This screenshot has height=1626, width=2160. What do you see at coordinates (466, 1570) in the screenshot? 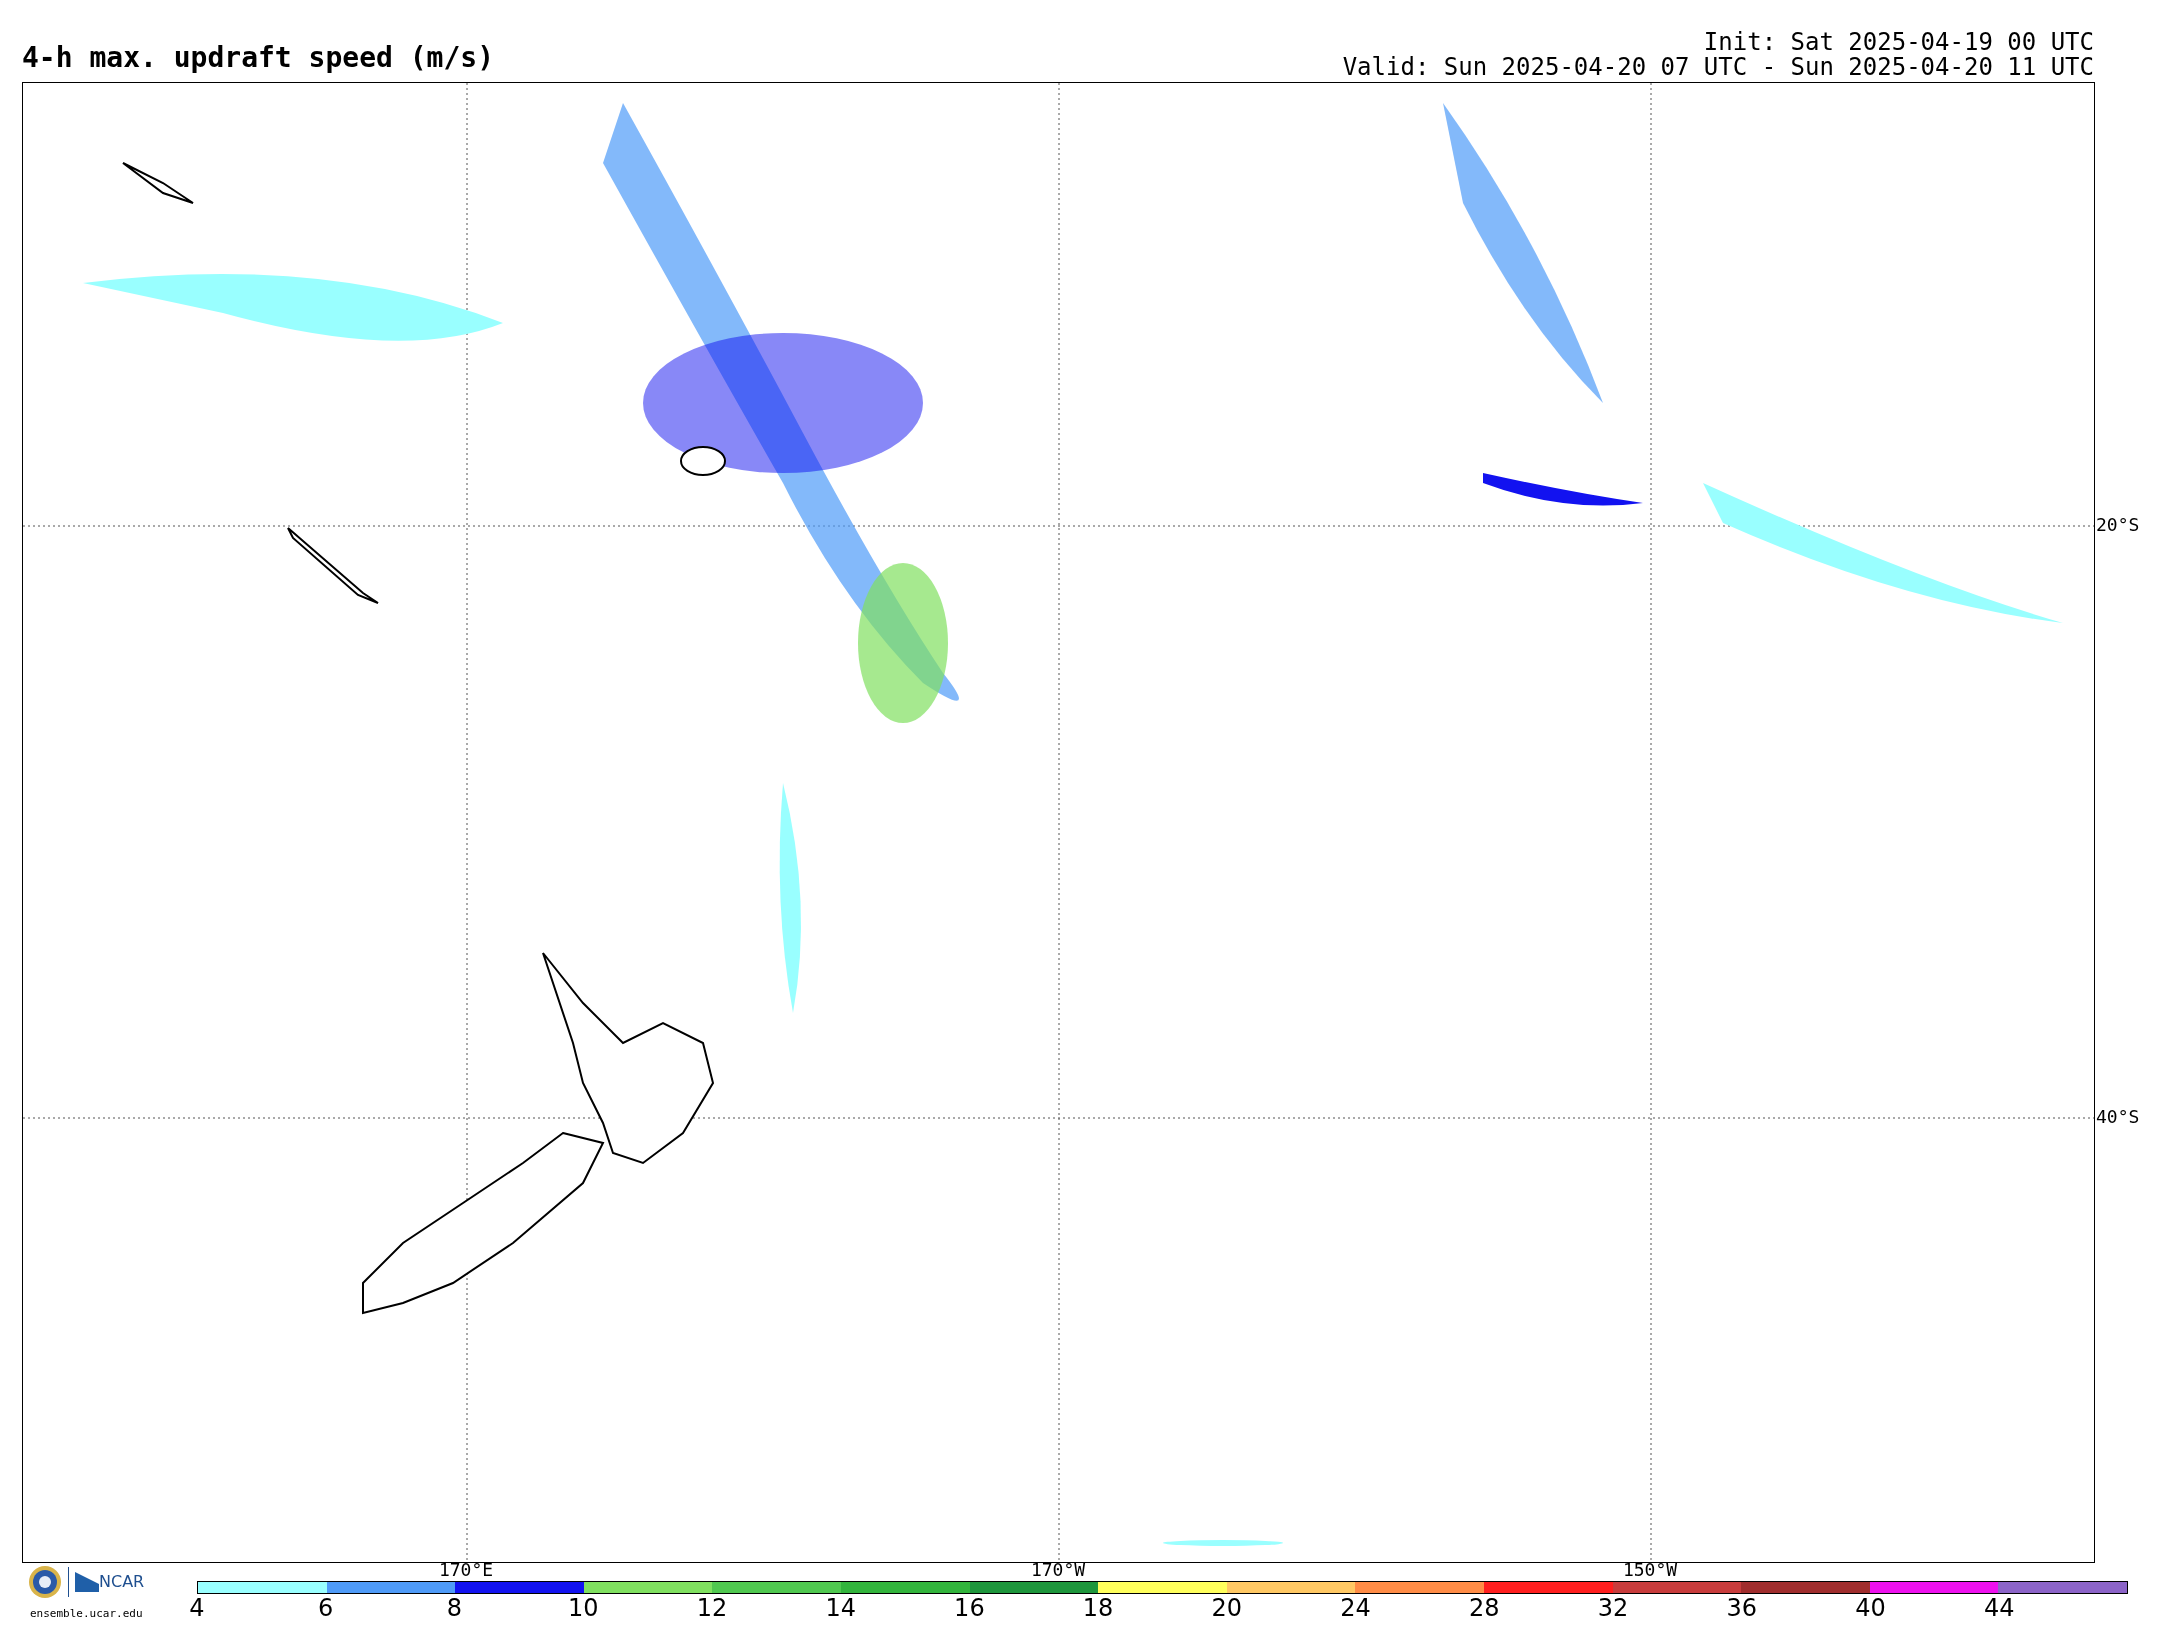
I see `longitude-label: 170°E` at bounding box center [466, 1570].